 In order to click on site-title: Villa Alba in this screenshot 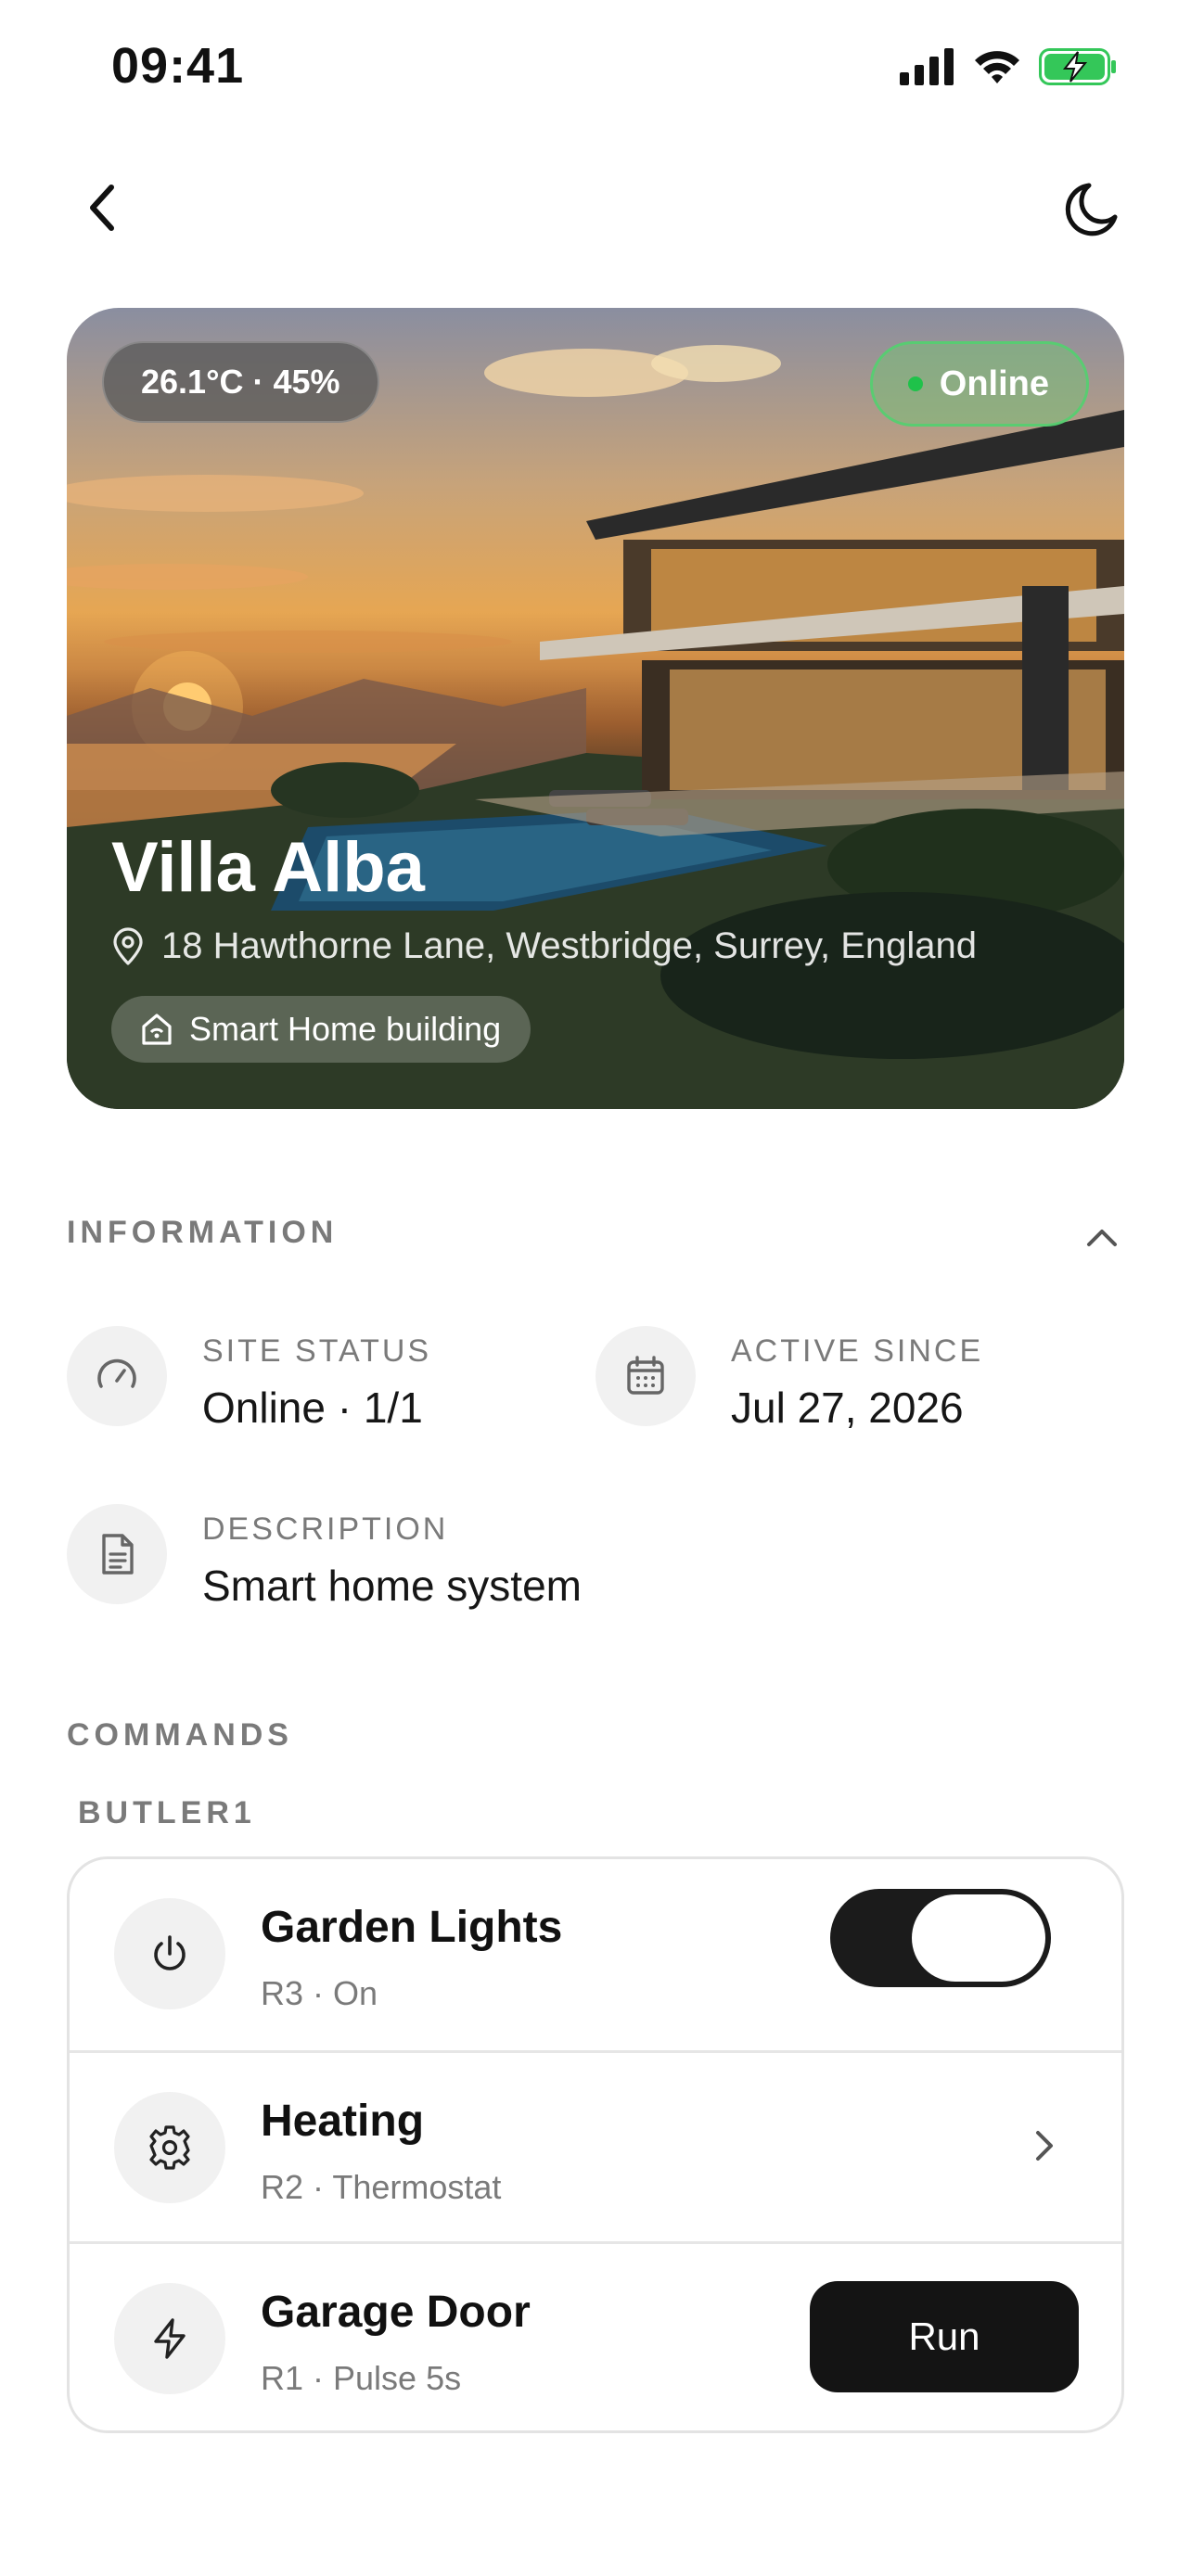, I will do `click(268, 867)`.